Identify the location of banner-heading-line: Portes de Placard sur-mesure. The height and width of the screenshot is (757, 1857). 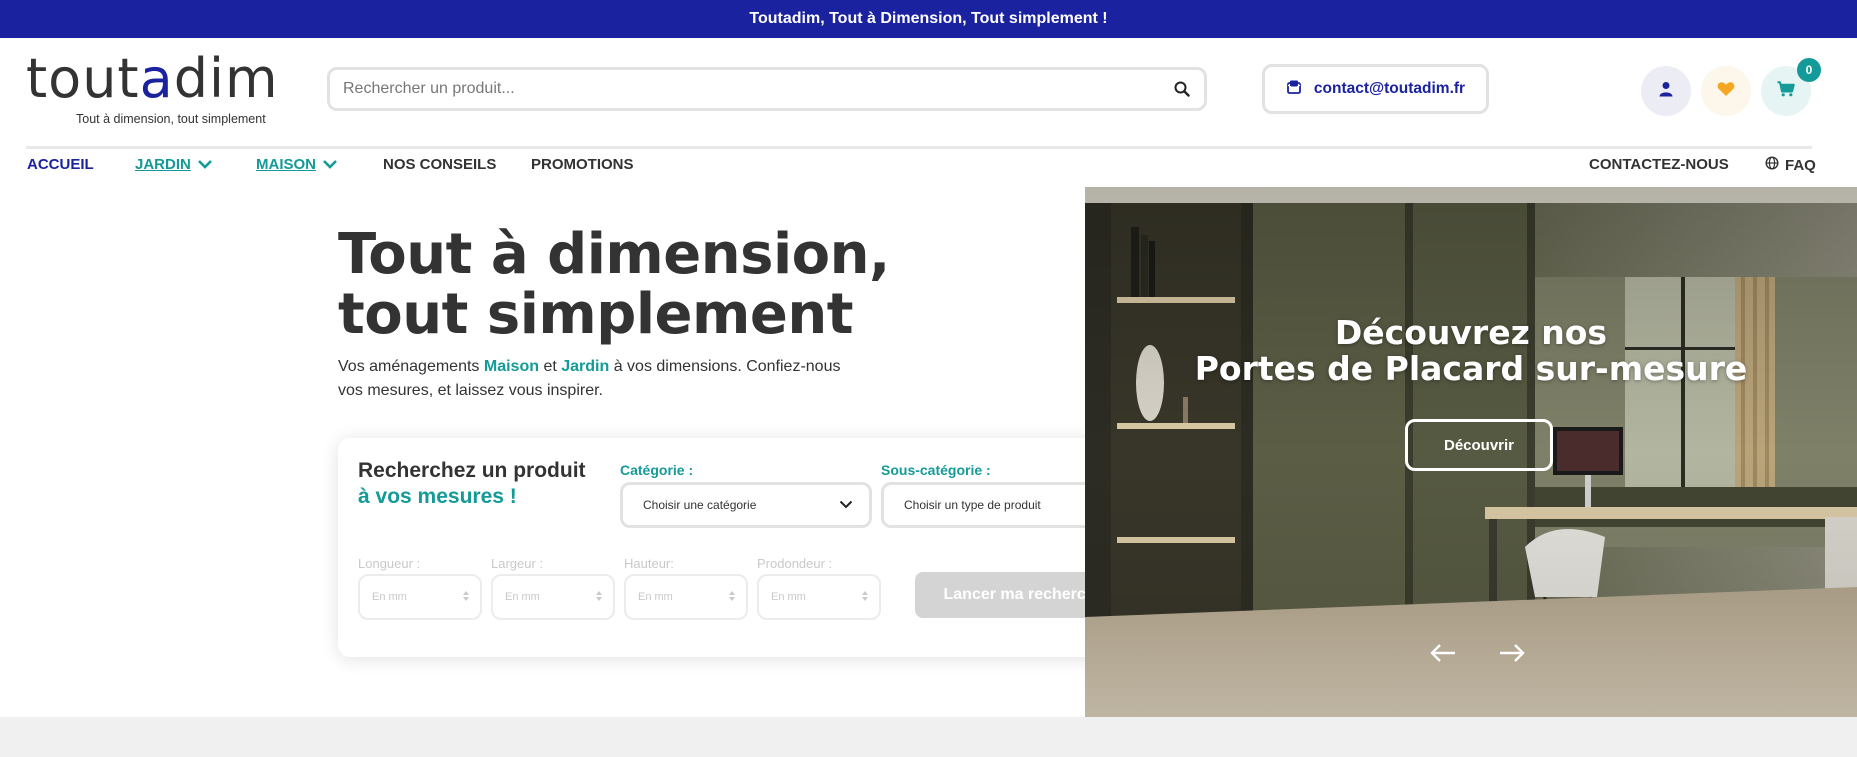
(1471, 368).